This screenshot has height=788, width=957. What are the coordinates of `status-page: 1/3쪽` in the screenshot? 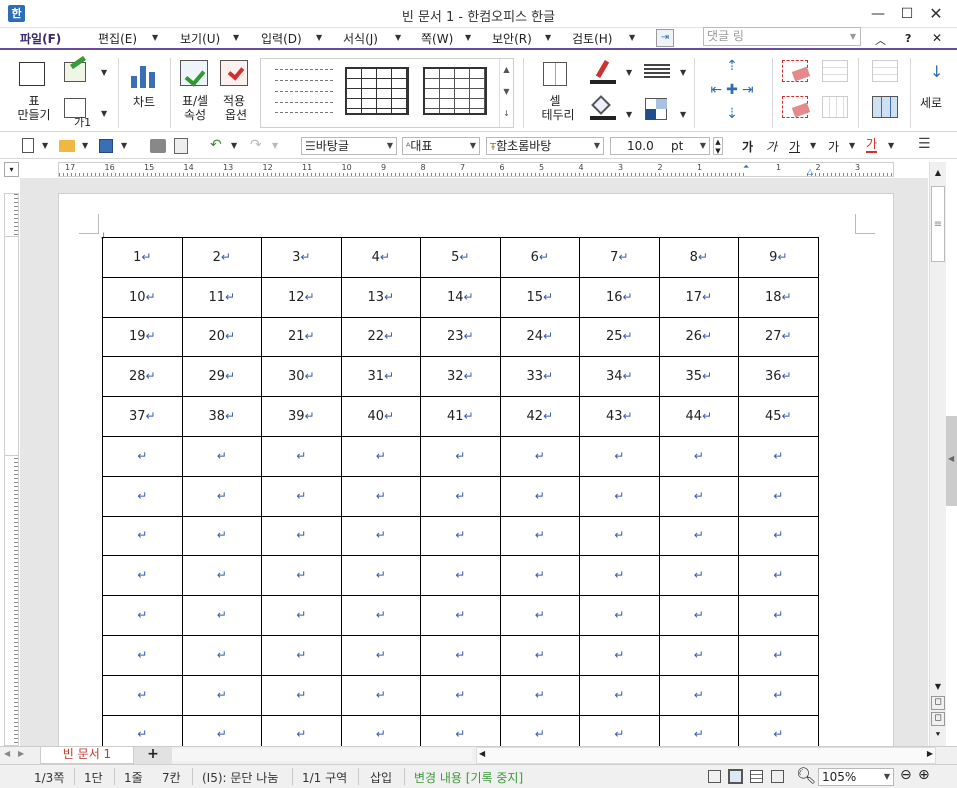 It's located at (49, 777).